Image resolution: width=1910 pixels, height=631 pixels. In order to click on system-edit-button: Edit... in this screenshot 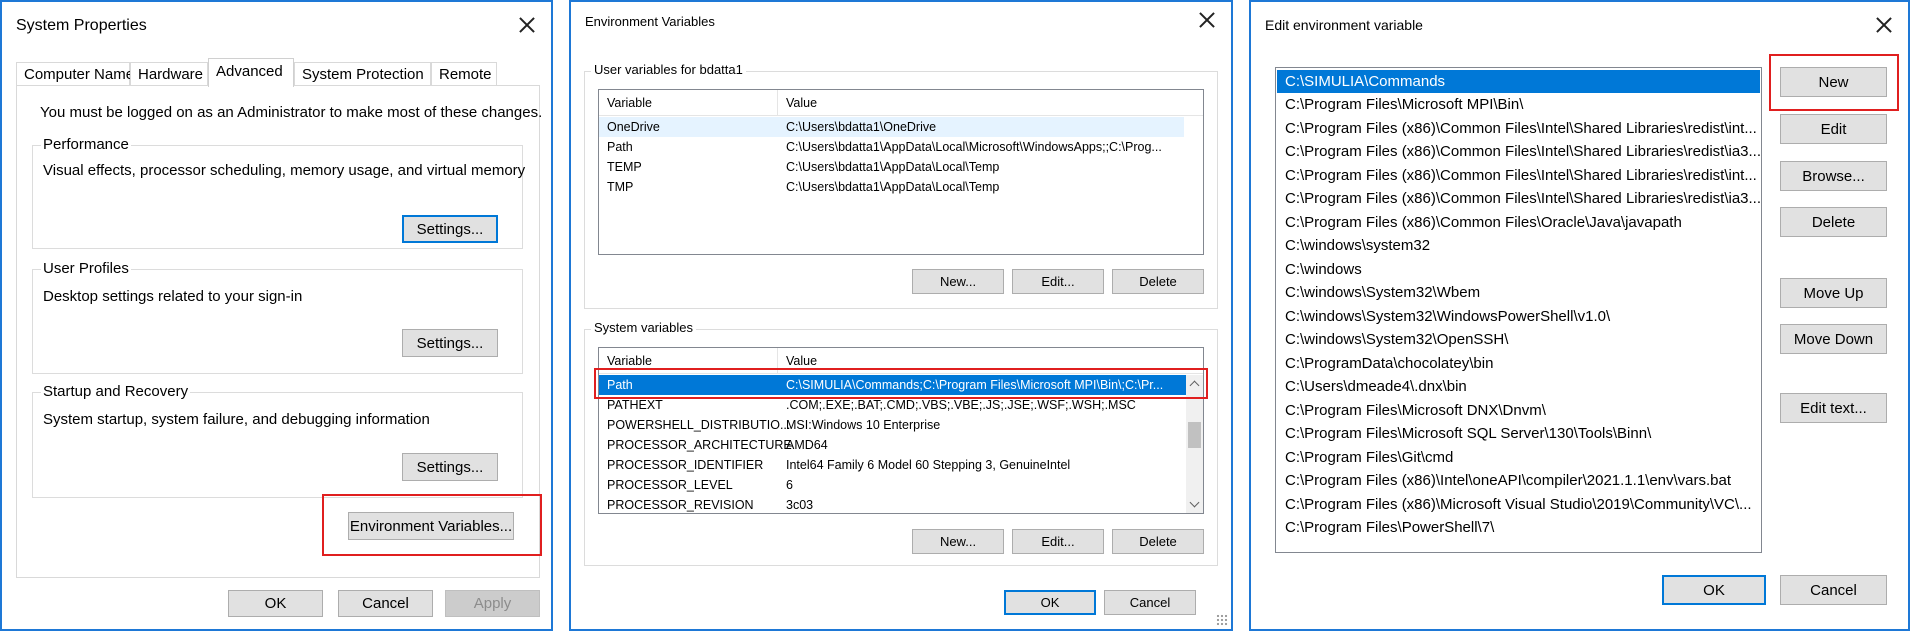, I will do `click(1058, 541)`.